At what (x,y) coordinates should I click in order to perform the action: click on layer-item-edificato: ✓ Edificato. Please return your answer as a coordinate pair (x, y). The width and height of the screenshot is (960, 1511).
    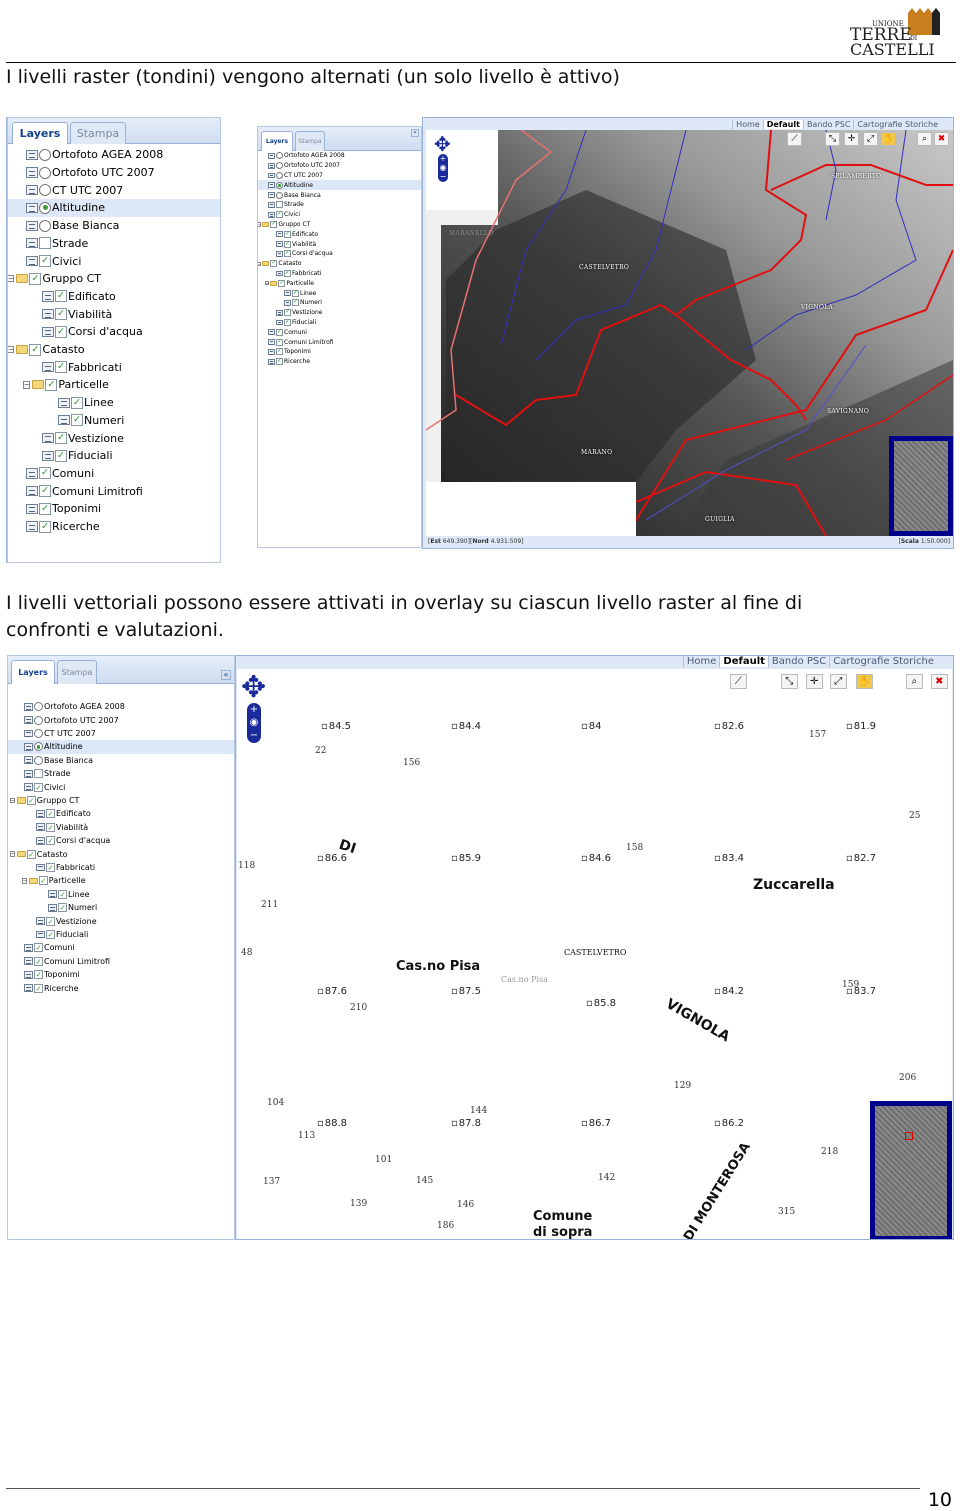
    Looking at the image, I should click on (114, 297).